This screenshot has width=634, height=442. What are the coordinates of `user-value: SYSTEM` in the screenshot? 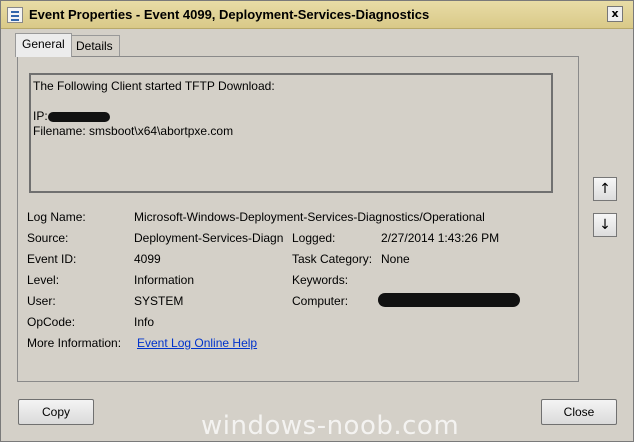 It's located at (159, 301).